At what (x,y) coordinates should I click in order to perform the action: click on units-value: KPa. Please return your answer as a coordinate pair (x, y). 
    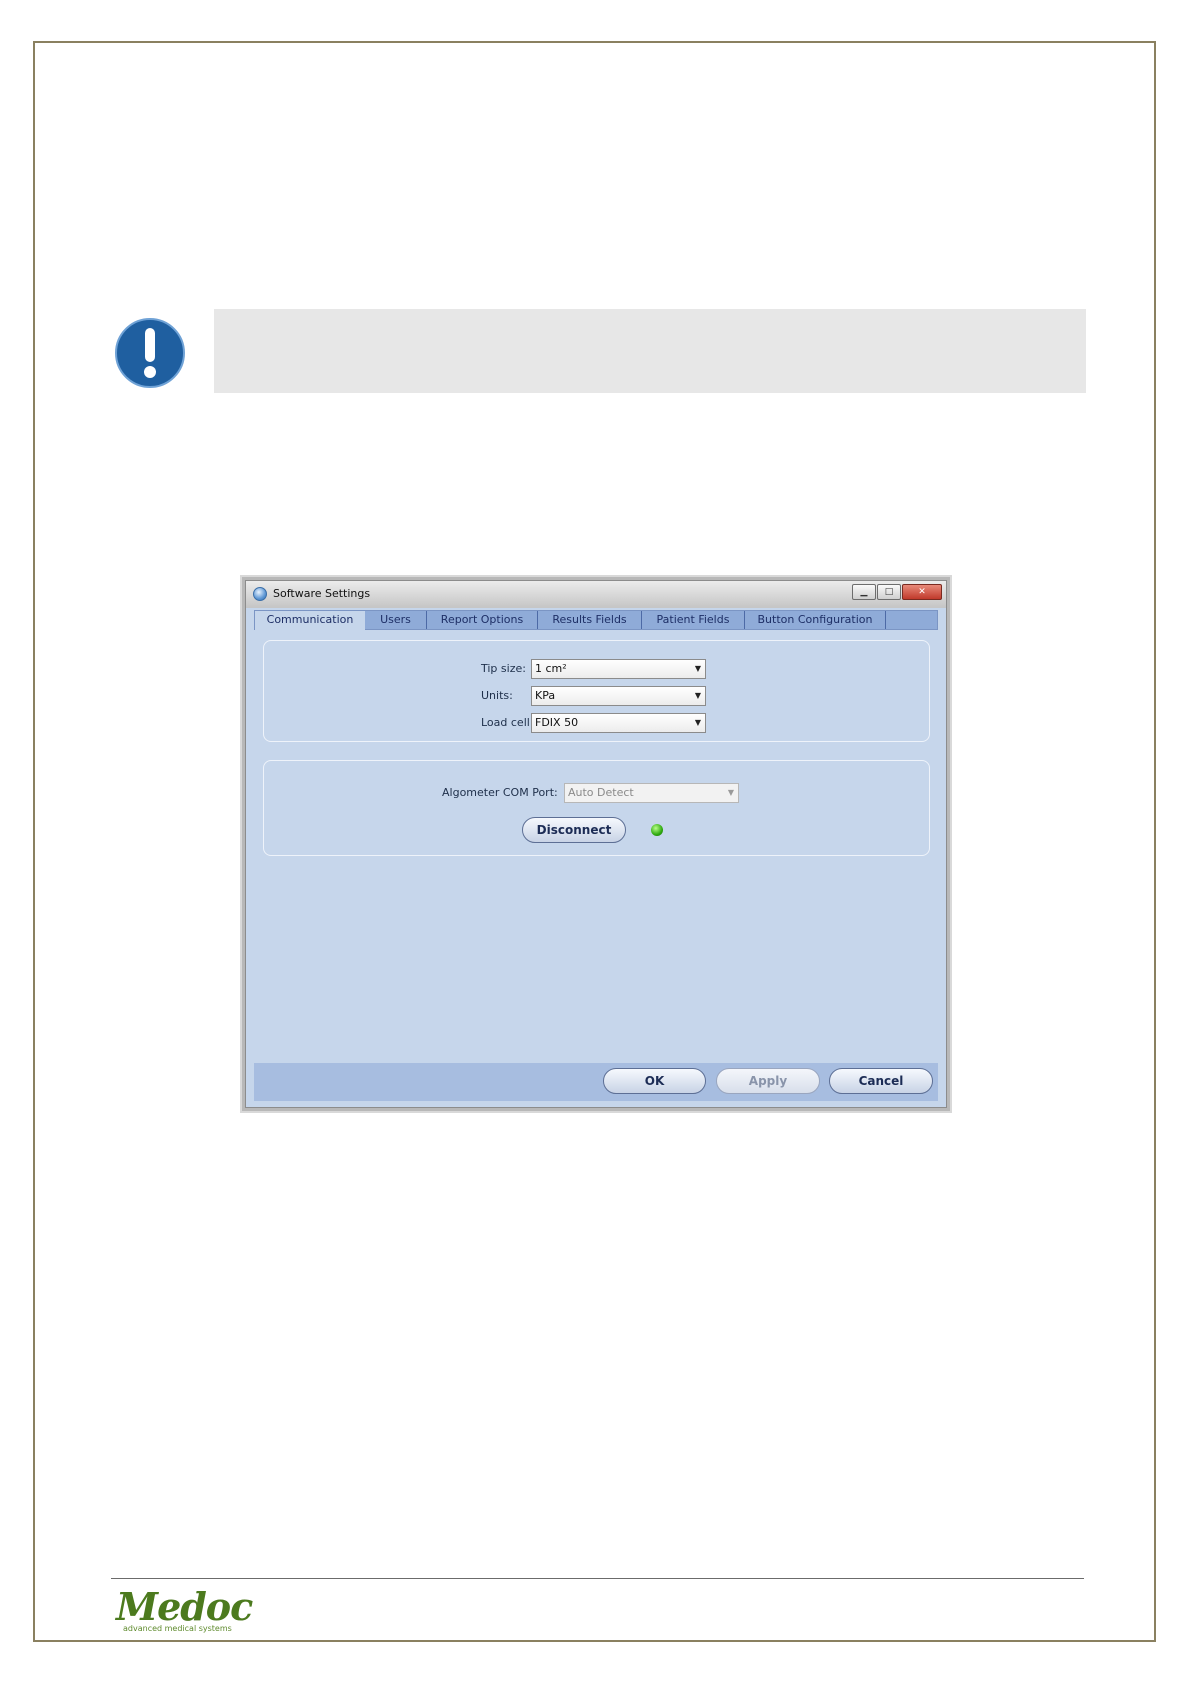
    Looking at the image, I should click on (545, 695).